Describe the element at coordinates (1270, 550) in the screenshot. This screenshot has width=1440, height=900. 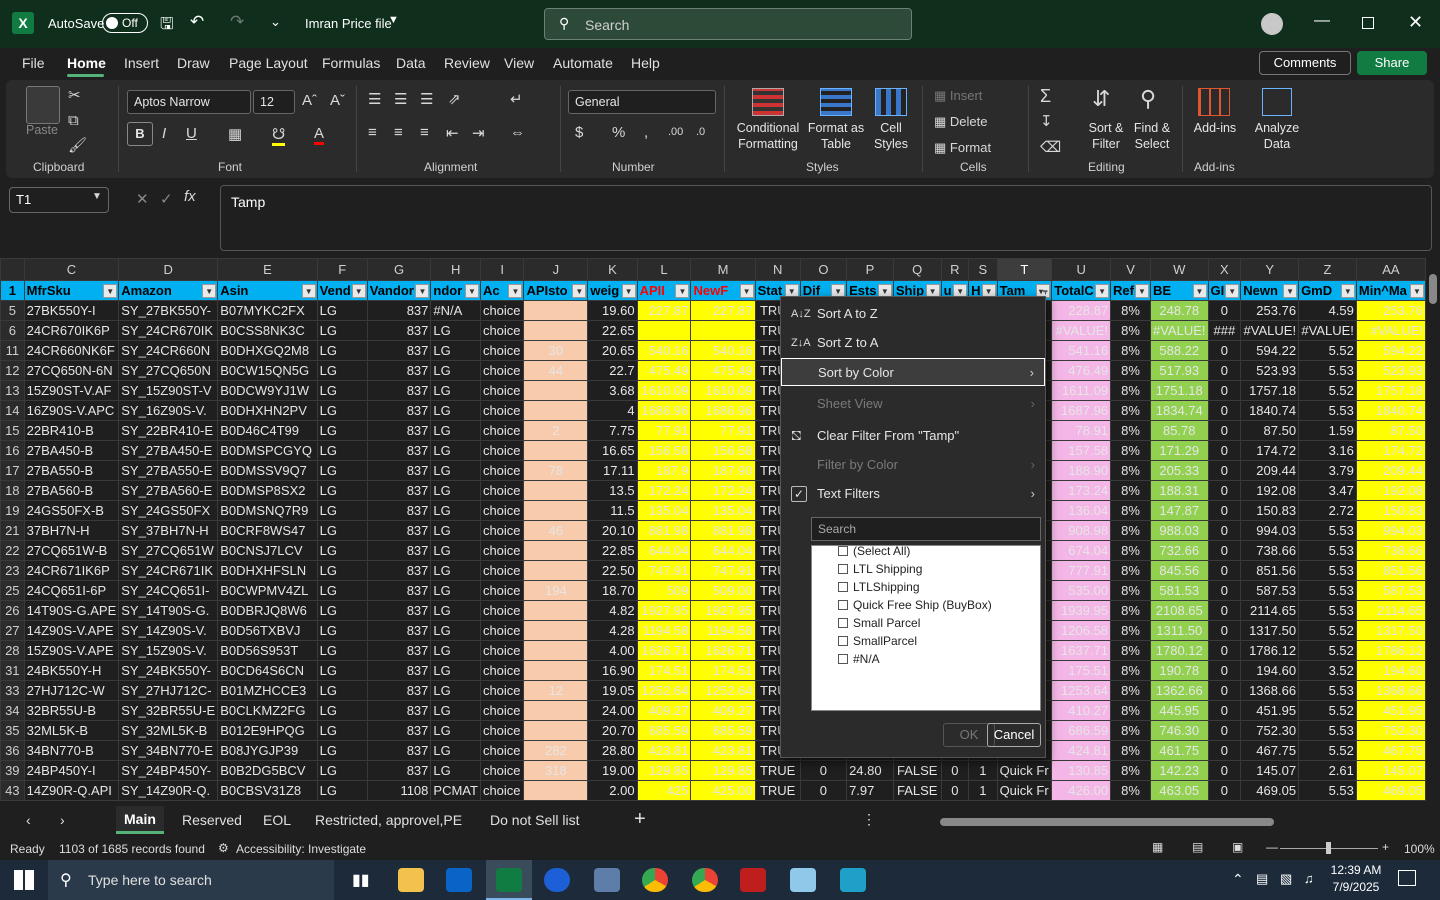
I see `table-cell: 738.66` at that location.